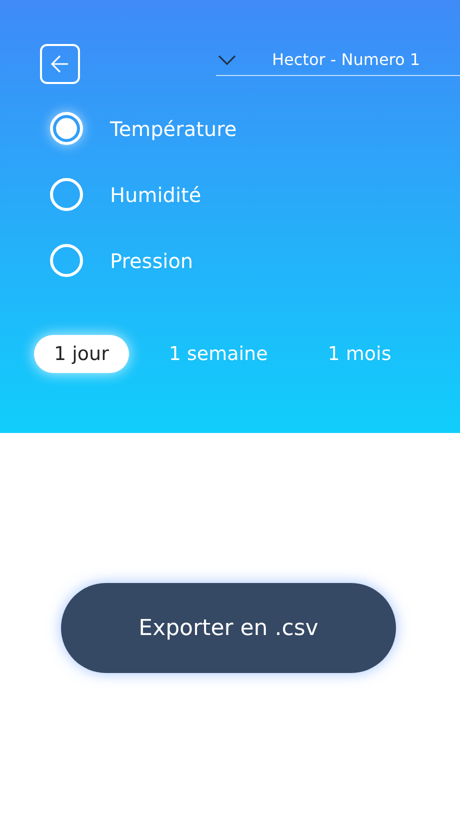  What do you see at coordinates (360, 354) in the screenshot?
I see `period-tab: 1 mois` at bounding box center [360, 354].